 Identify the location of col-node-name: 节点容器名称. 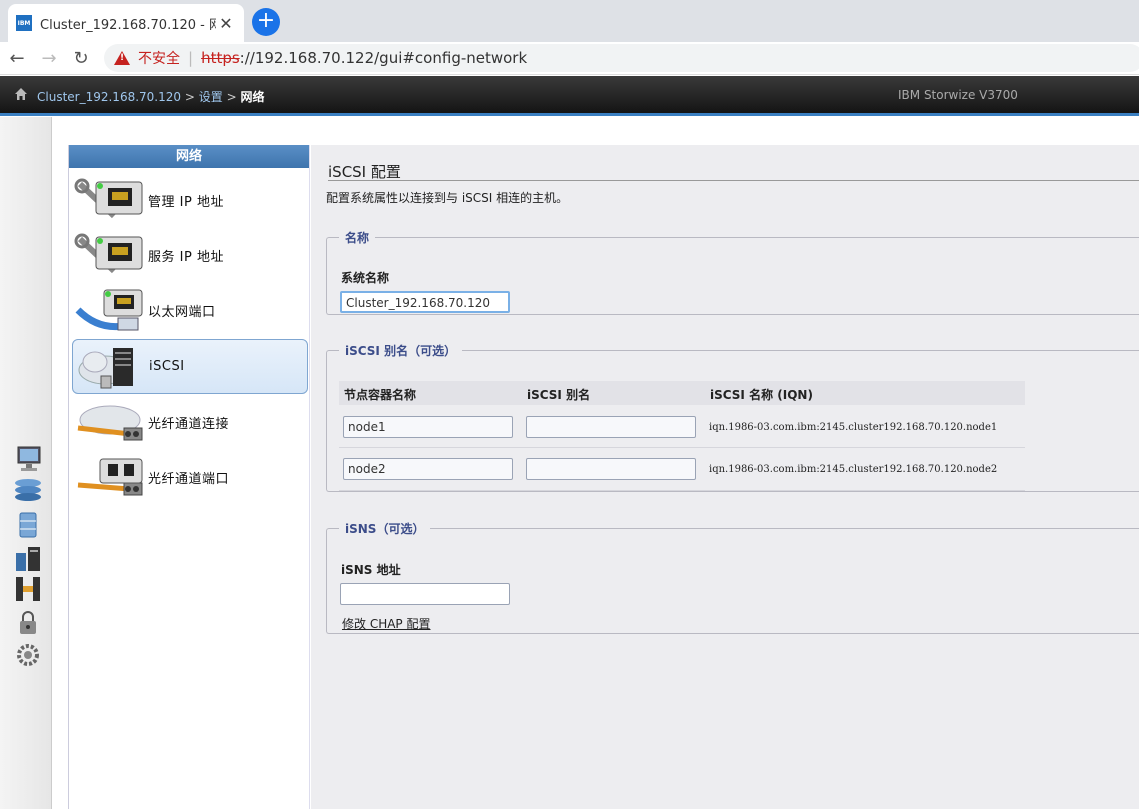
(380, 395).